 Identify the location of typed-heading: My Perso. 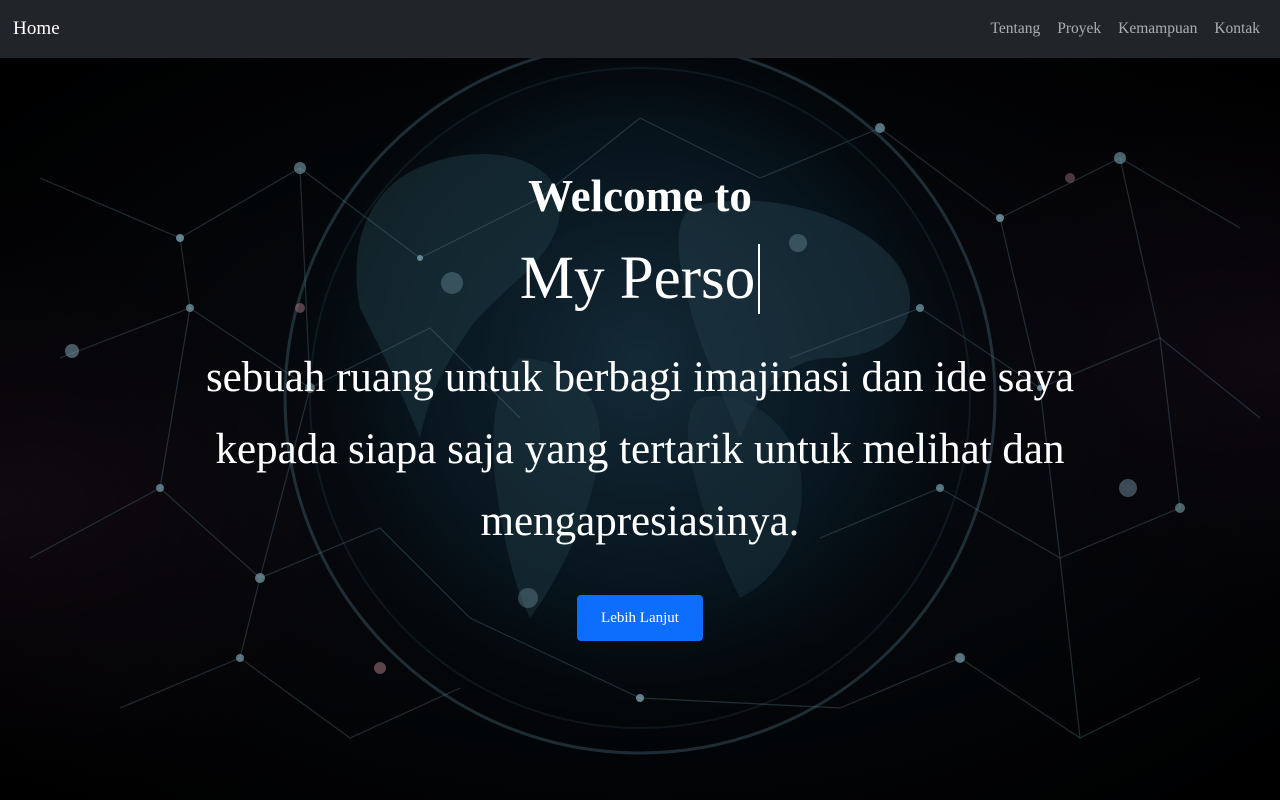
(640, 279).